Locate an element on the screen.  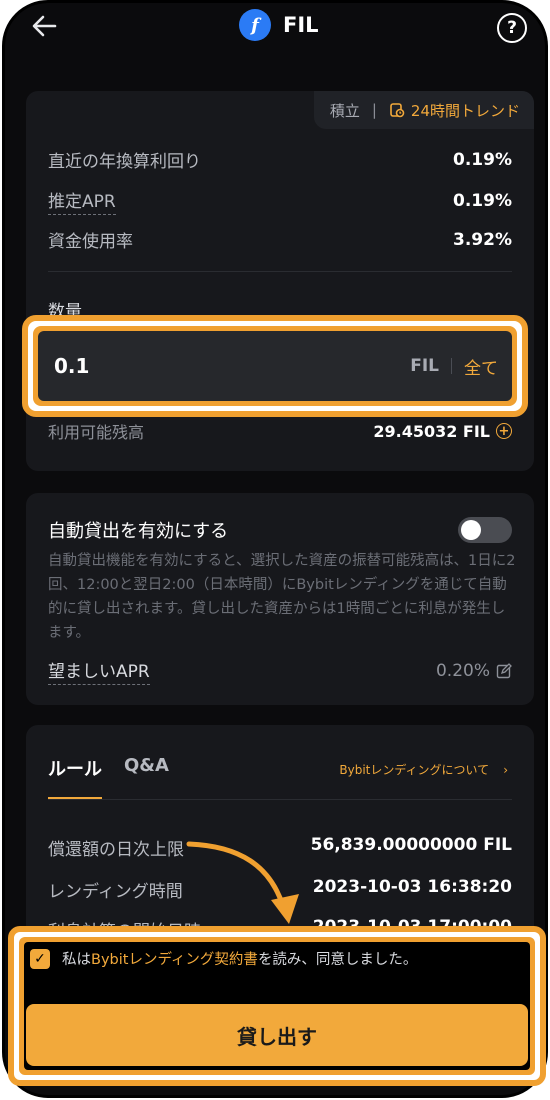
preferred-apr-label: 望ましいAPR is located at coordinates (99, 671).